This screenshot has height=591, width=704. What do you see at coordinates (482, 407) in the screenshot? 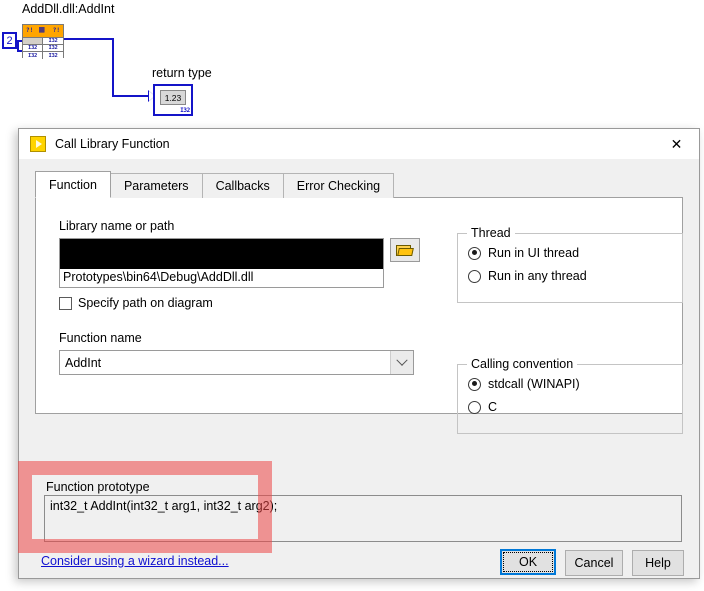
I see `radio-c-convention: C` at bounding box center [482, 407].